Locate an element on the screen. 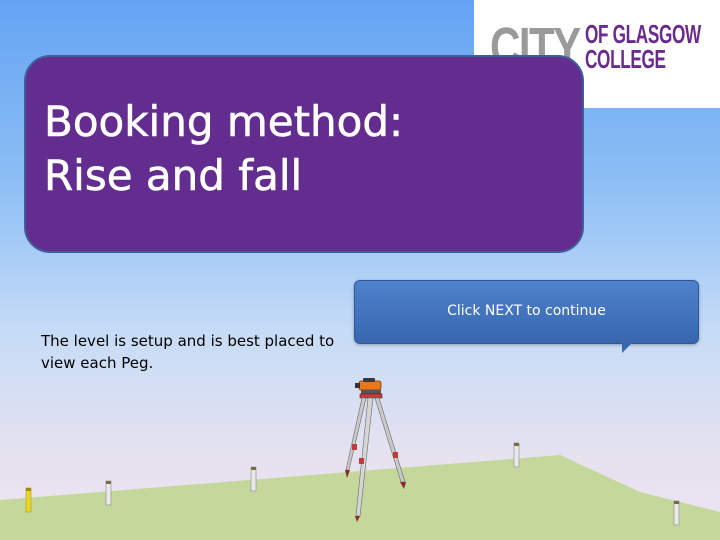  callout-label: Click NEXT to continue is located at coordinates (526, 311).